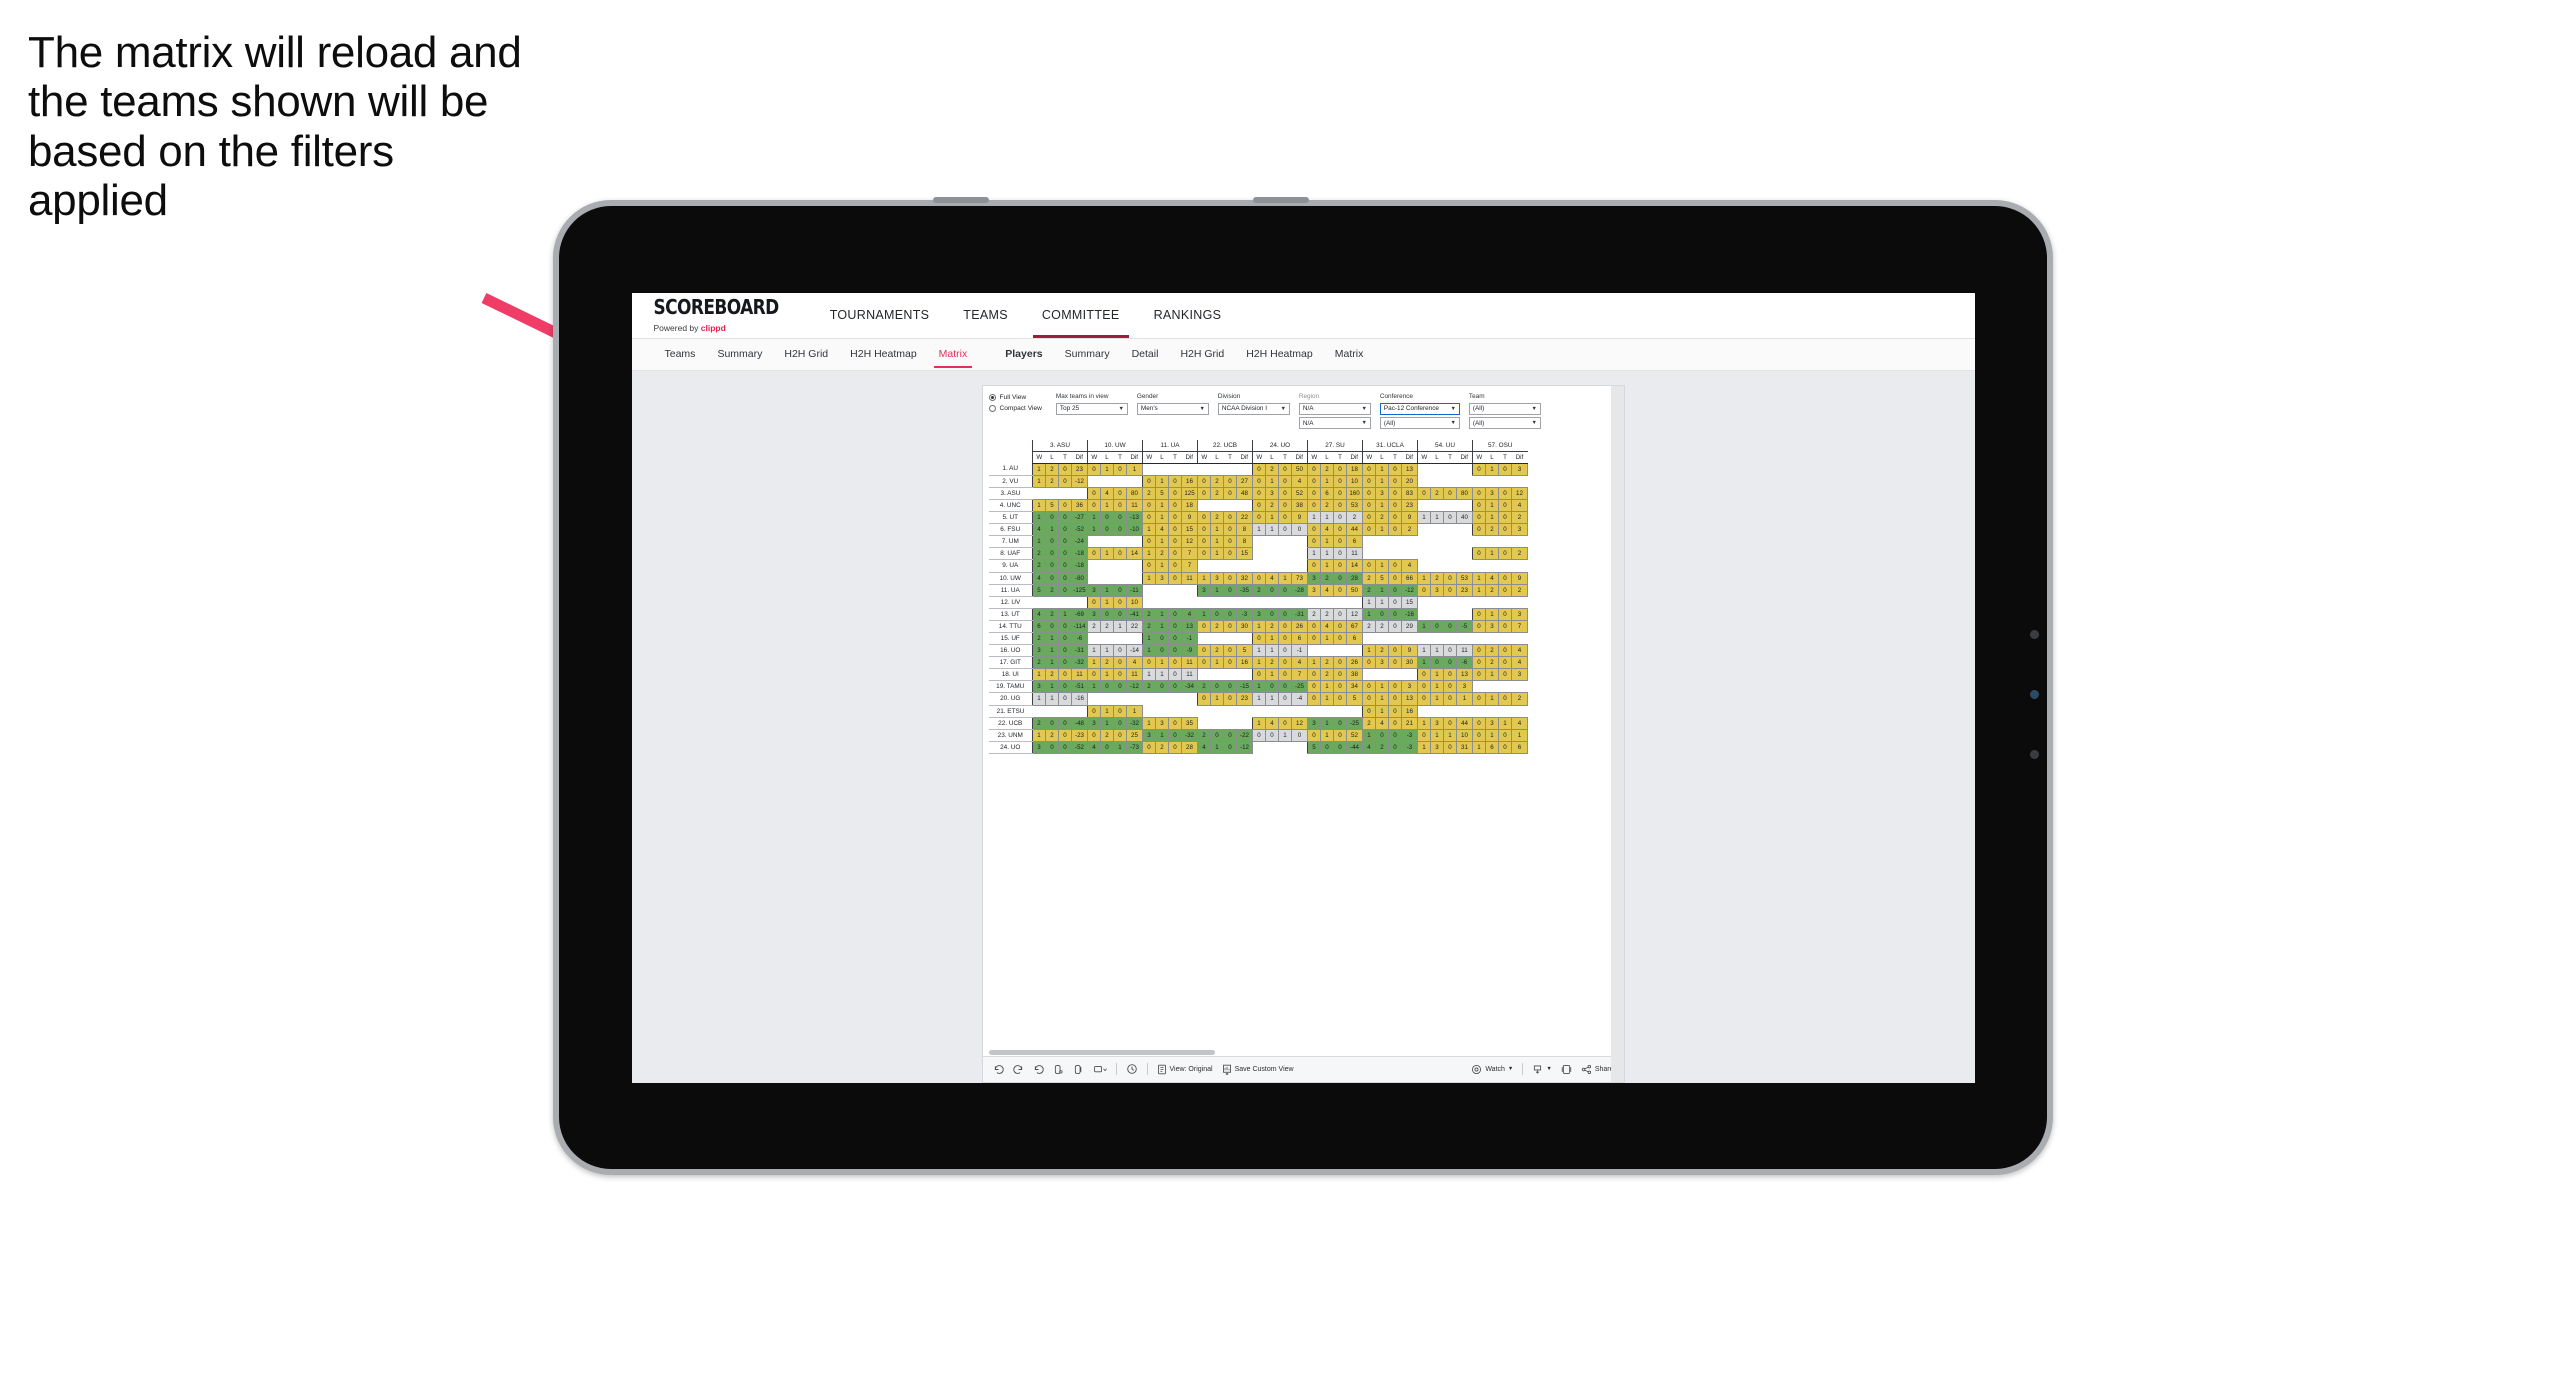 This screenshot has width=2568, height=1382. Describe the element at coordinates (1419, 408) in the screenshot. I see `filter-conference-select: Pac-12 Conference ▼` at that location.